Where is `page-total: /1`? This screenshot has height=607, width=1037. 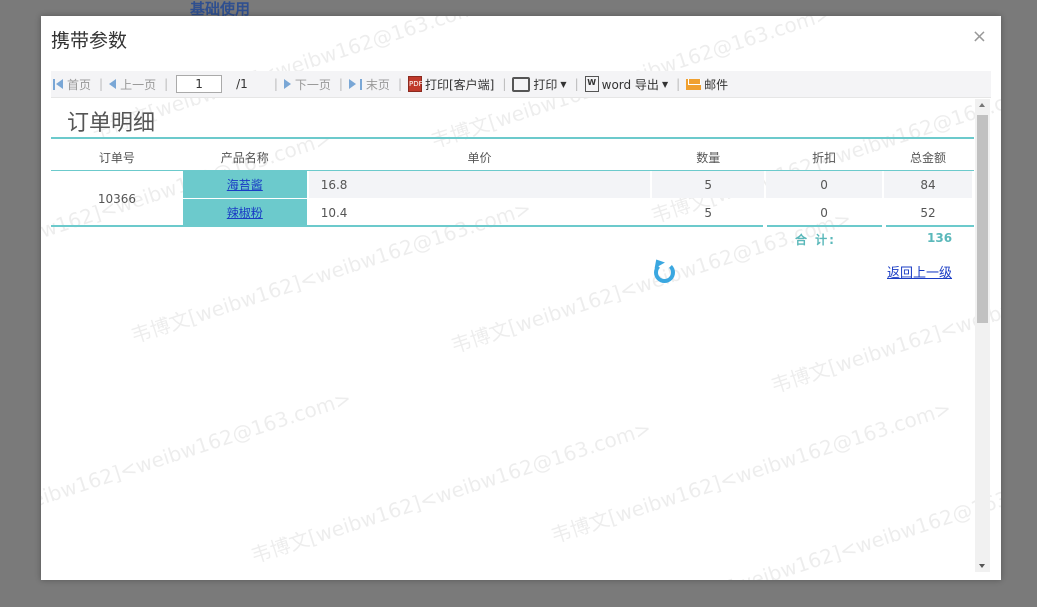 page-total: /1 is located at coordinates (242, 84).